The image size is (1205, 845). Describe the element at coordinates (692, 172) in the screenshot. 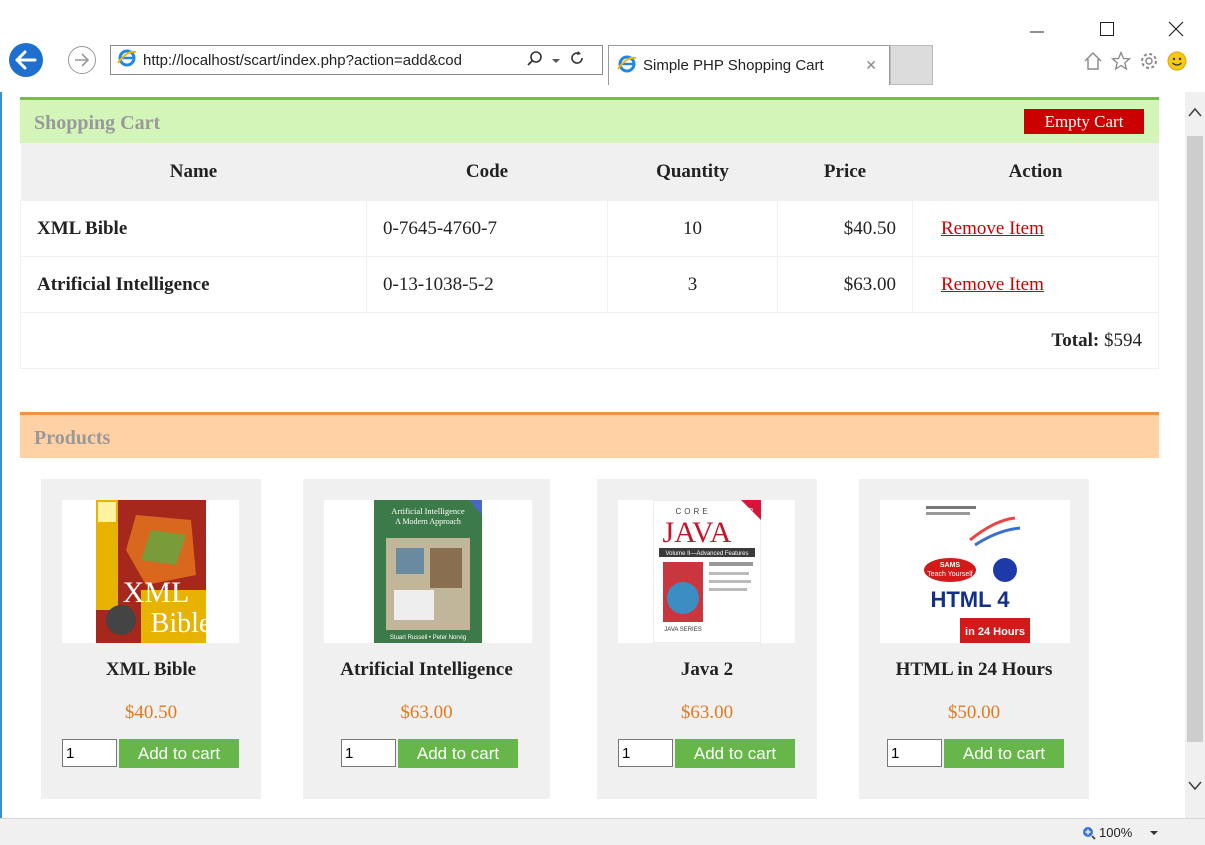

I see `column-header-quantity: Quantity` at that location.